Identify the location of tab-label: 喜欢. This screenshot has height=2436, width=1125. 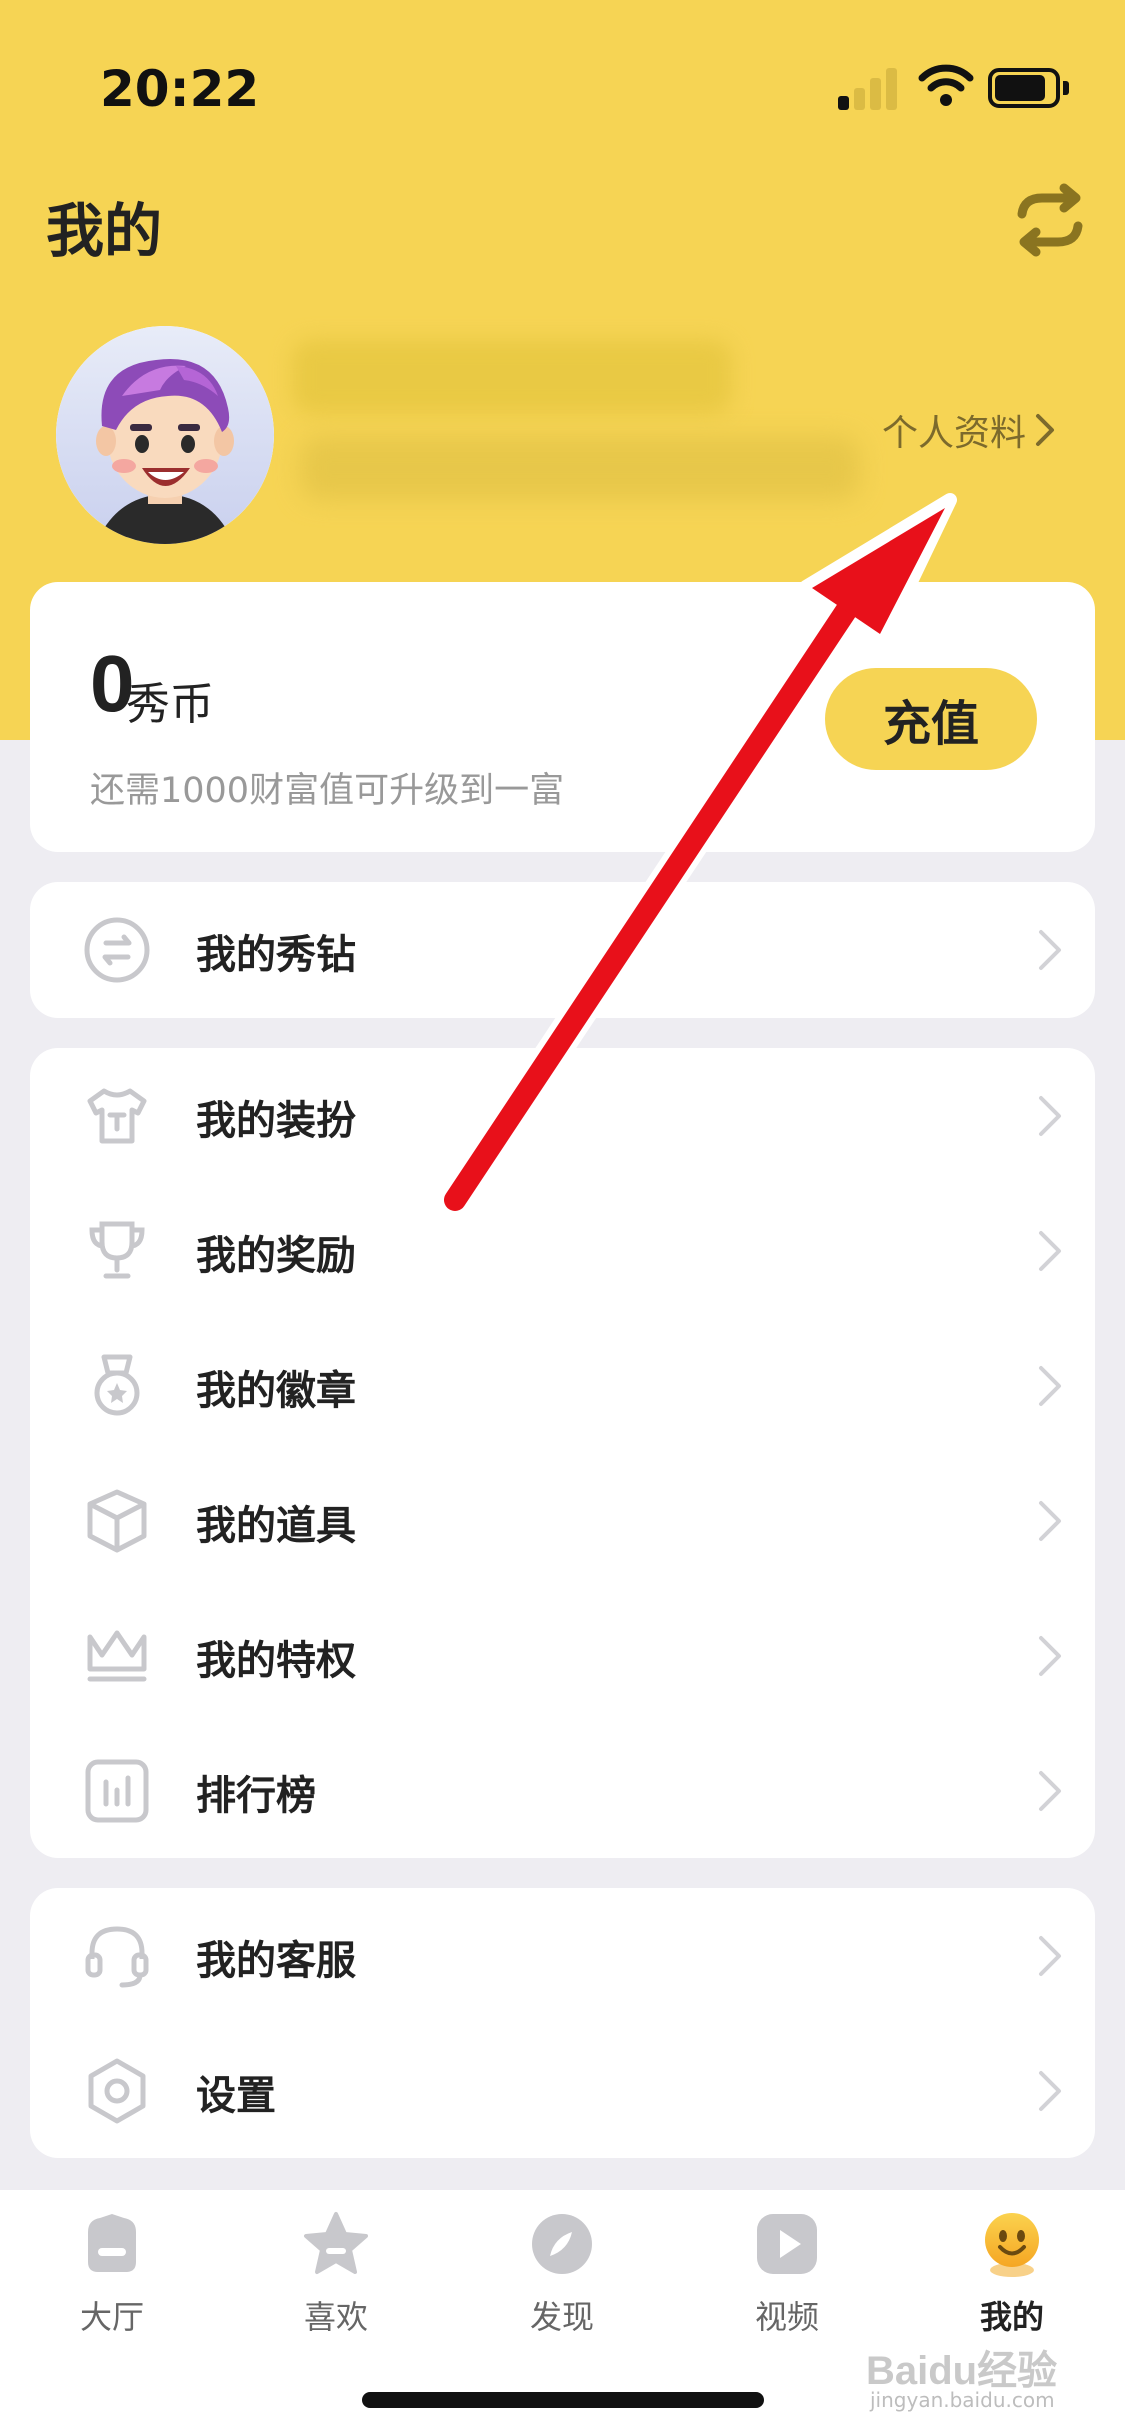
(335, 2317).